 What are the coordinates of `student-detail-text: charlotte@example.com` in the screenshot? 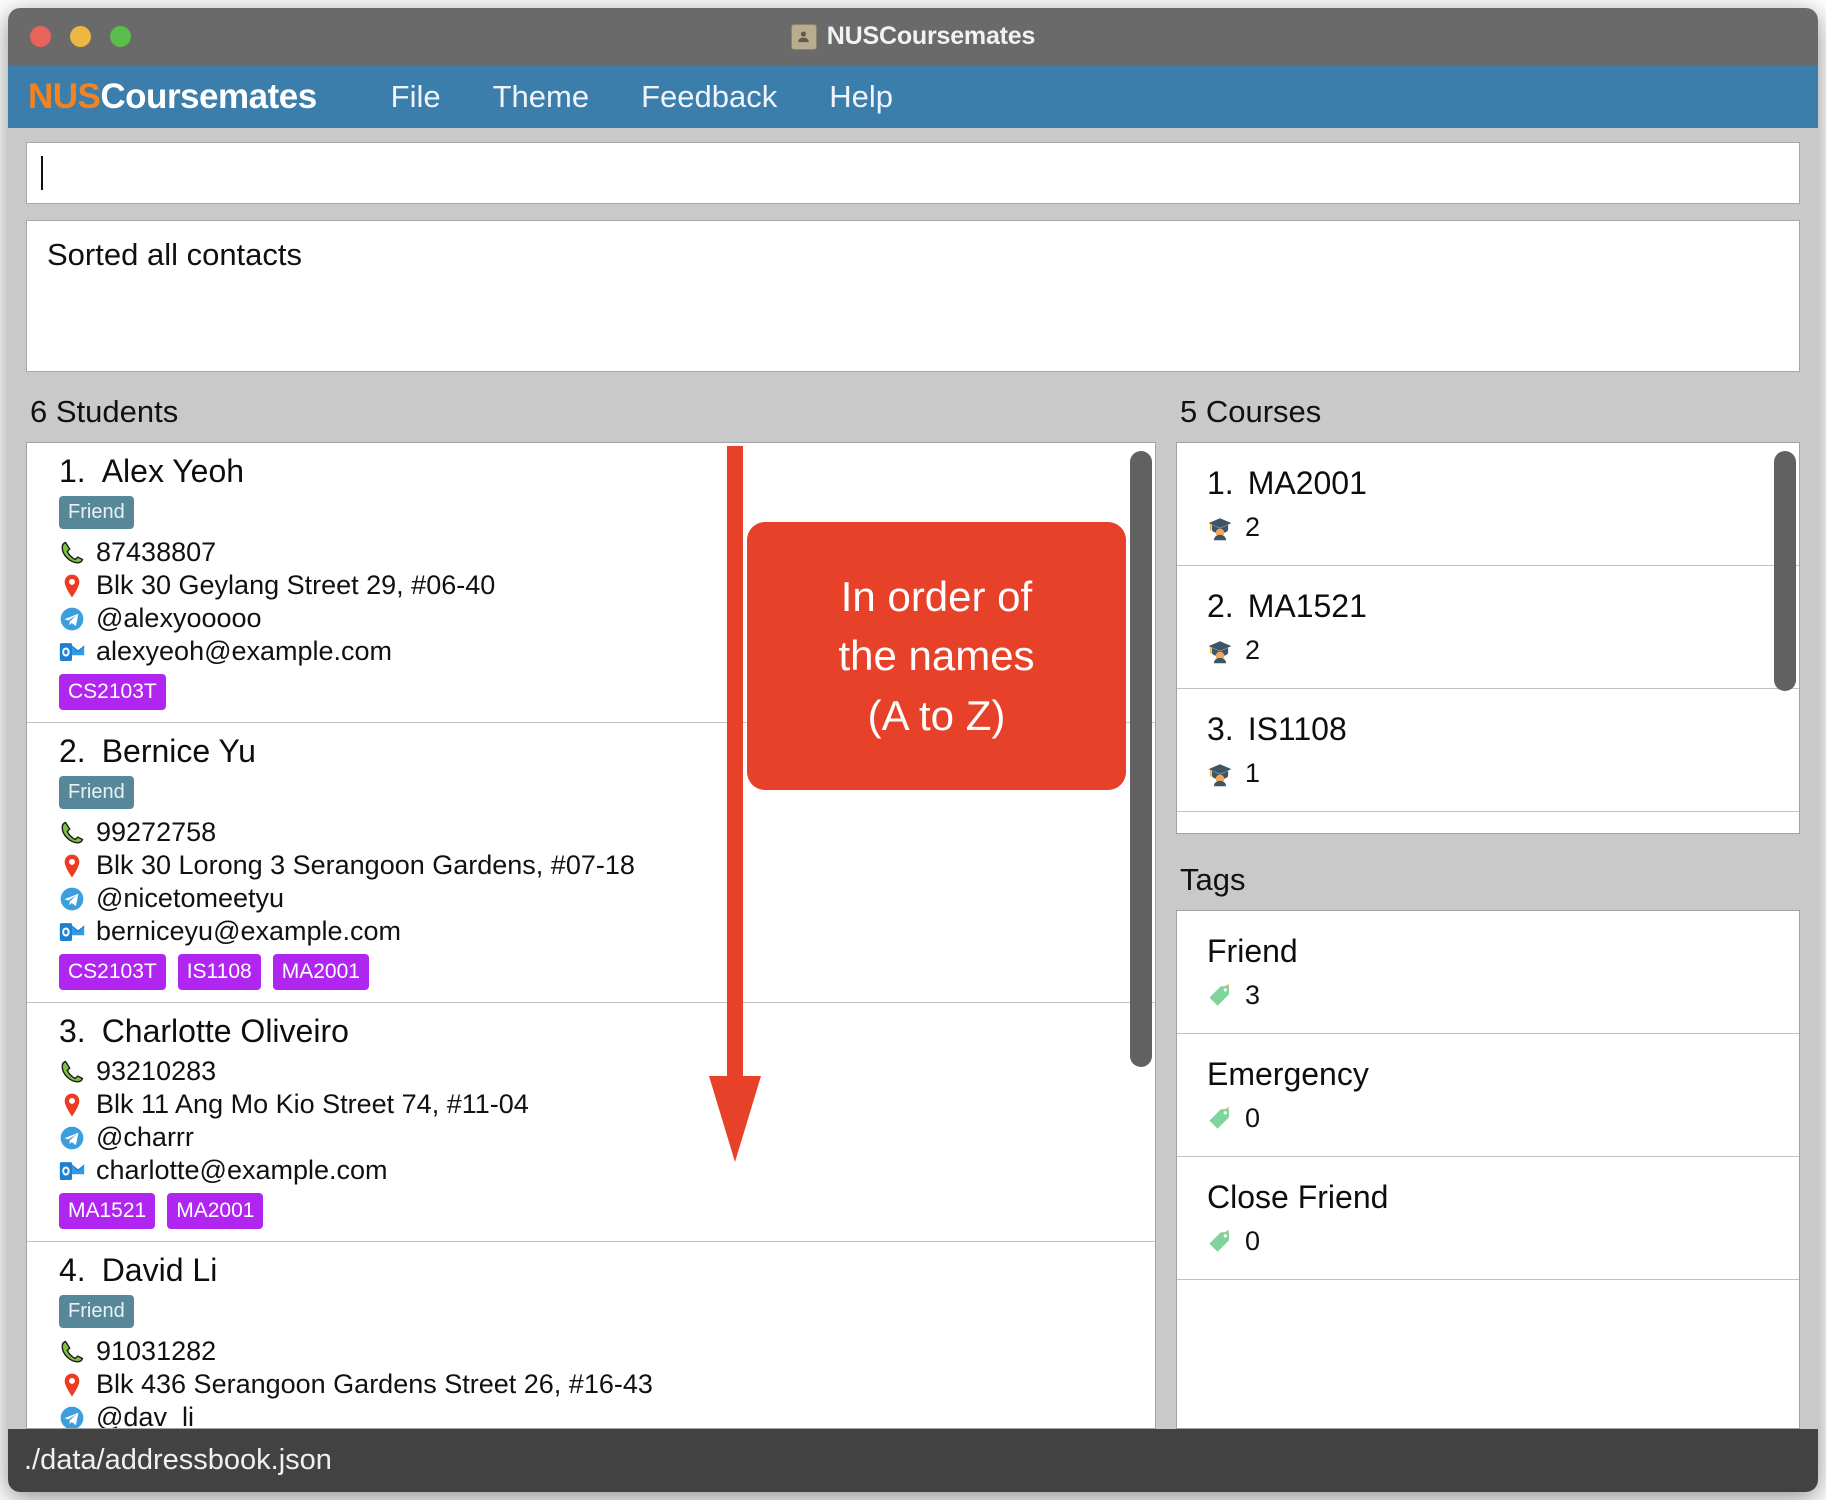 It's located at (242, 1170).